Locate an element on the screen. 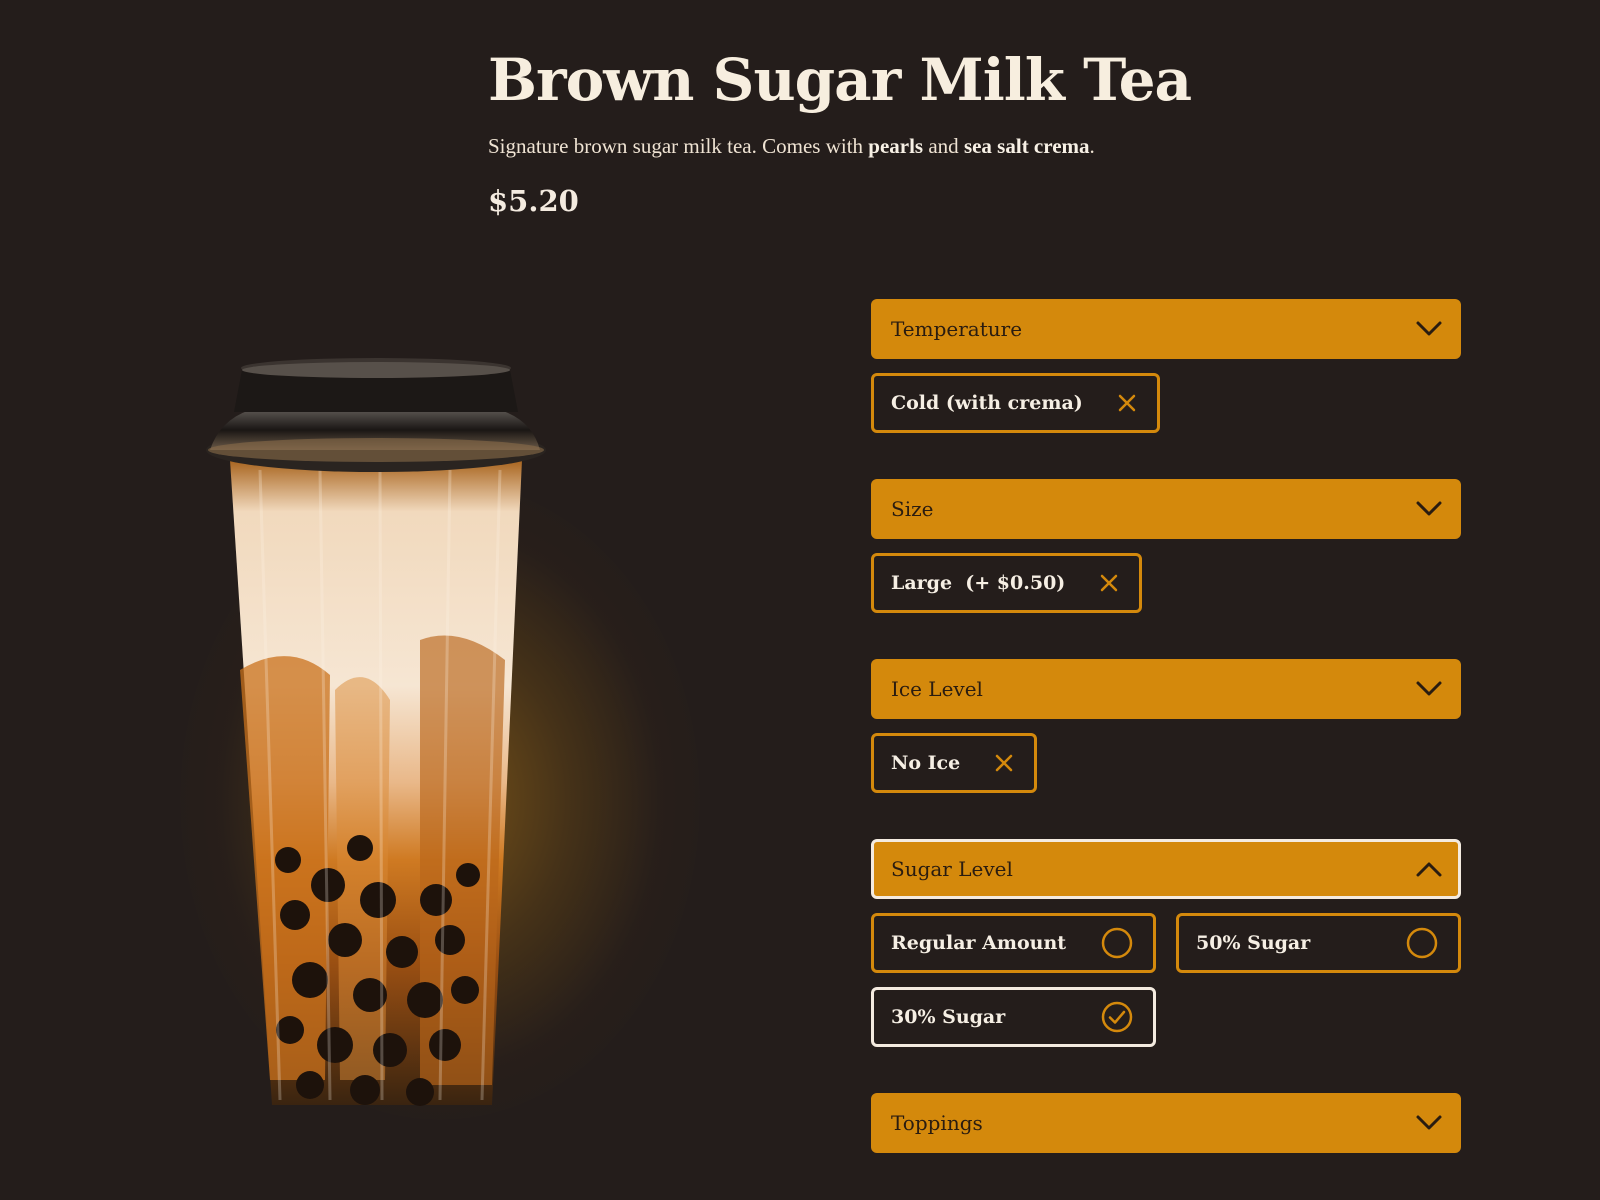 This screenshot has width=1600, height=1200. option-label: 30% Sugar is located at coordinates (948, 1017).